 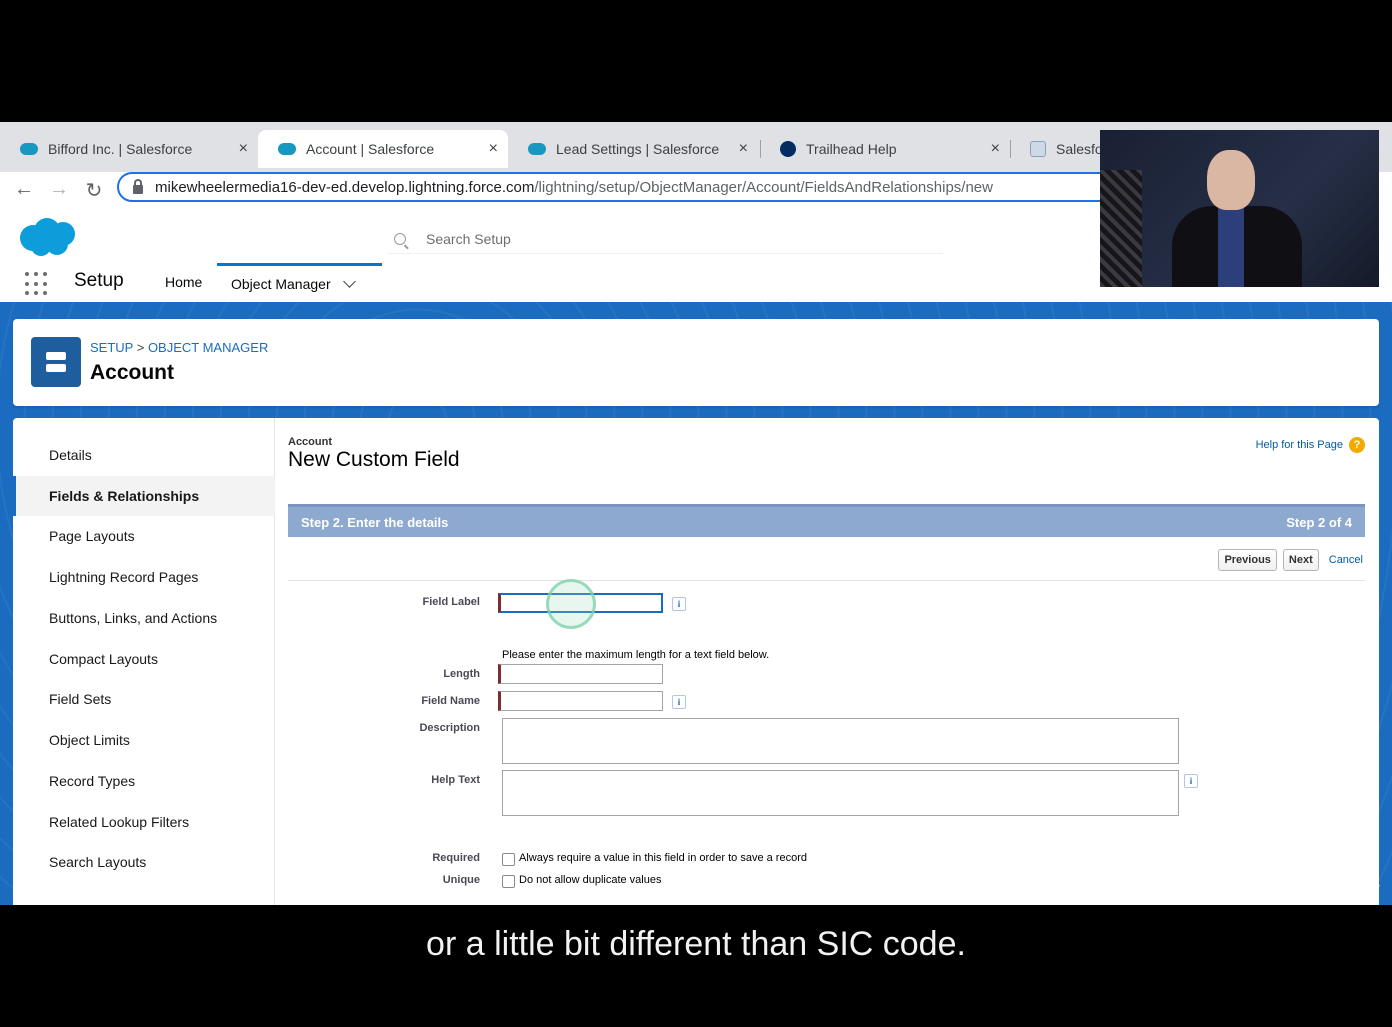 What do you see at coordinates (1359, 887) in the screenshot?
I see `udemy-watermark: Ûdemy` at bounding box center [1359, 887].